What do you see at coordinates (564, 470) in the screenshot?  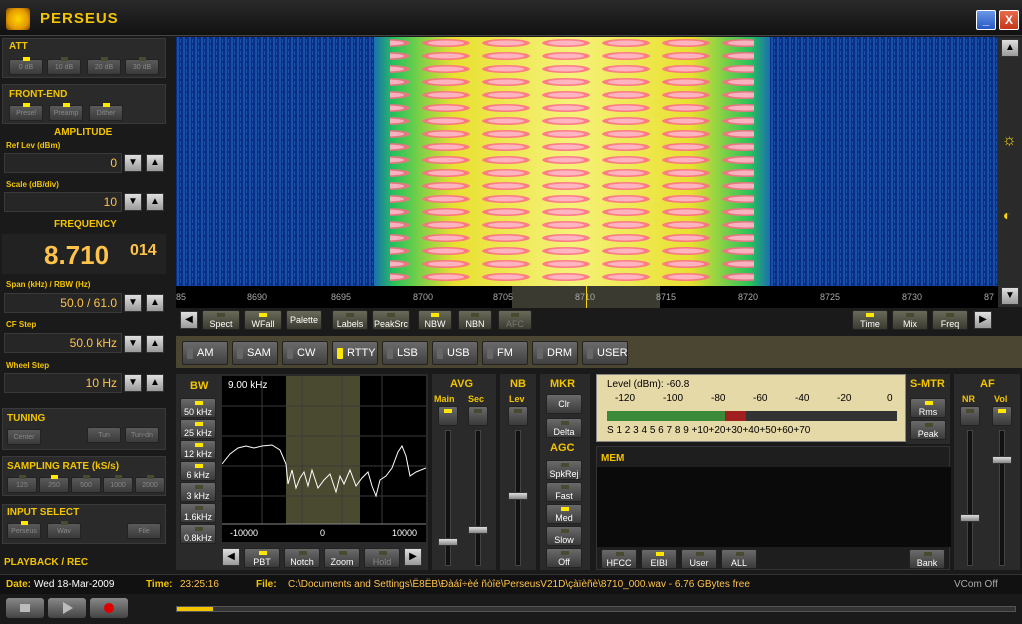 I see `agc-spkrej-button: SpkRej` at bounding box center [564, 470].